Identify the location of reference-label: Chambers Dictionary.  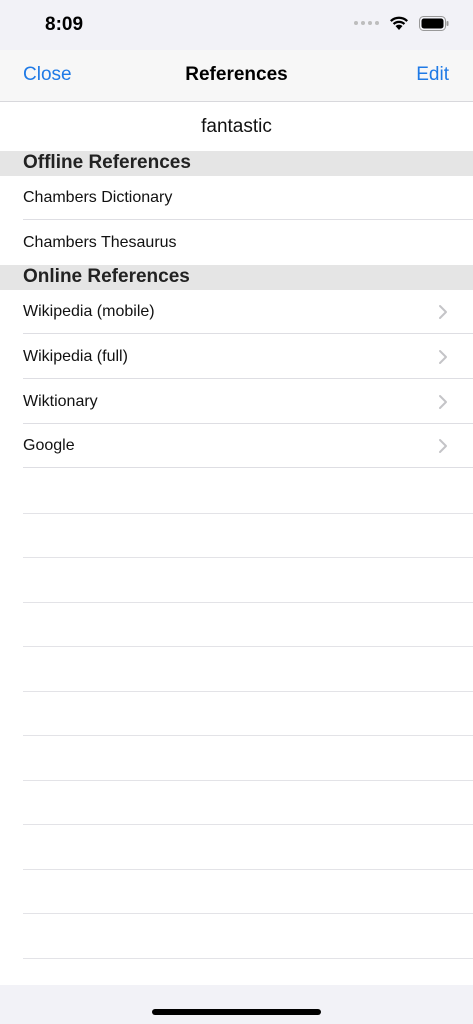
(98, 197).